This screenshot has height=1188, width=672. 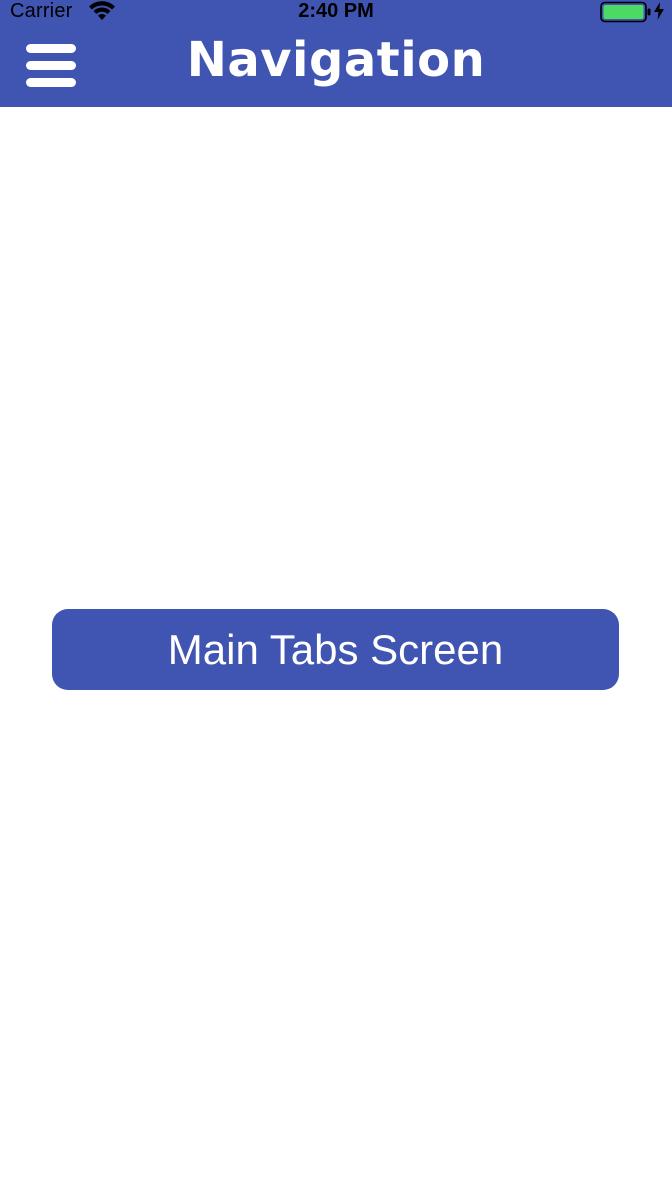 I want to click on battery-icon, so click(x=625, y=12).